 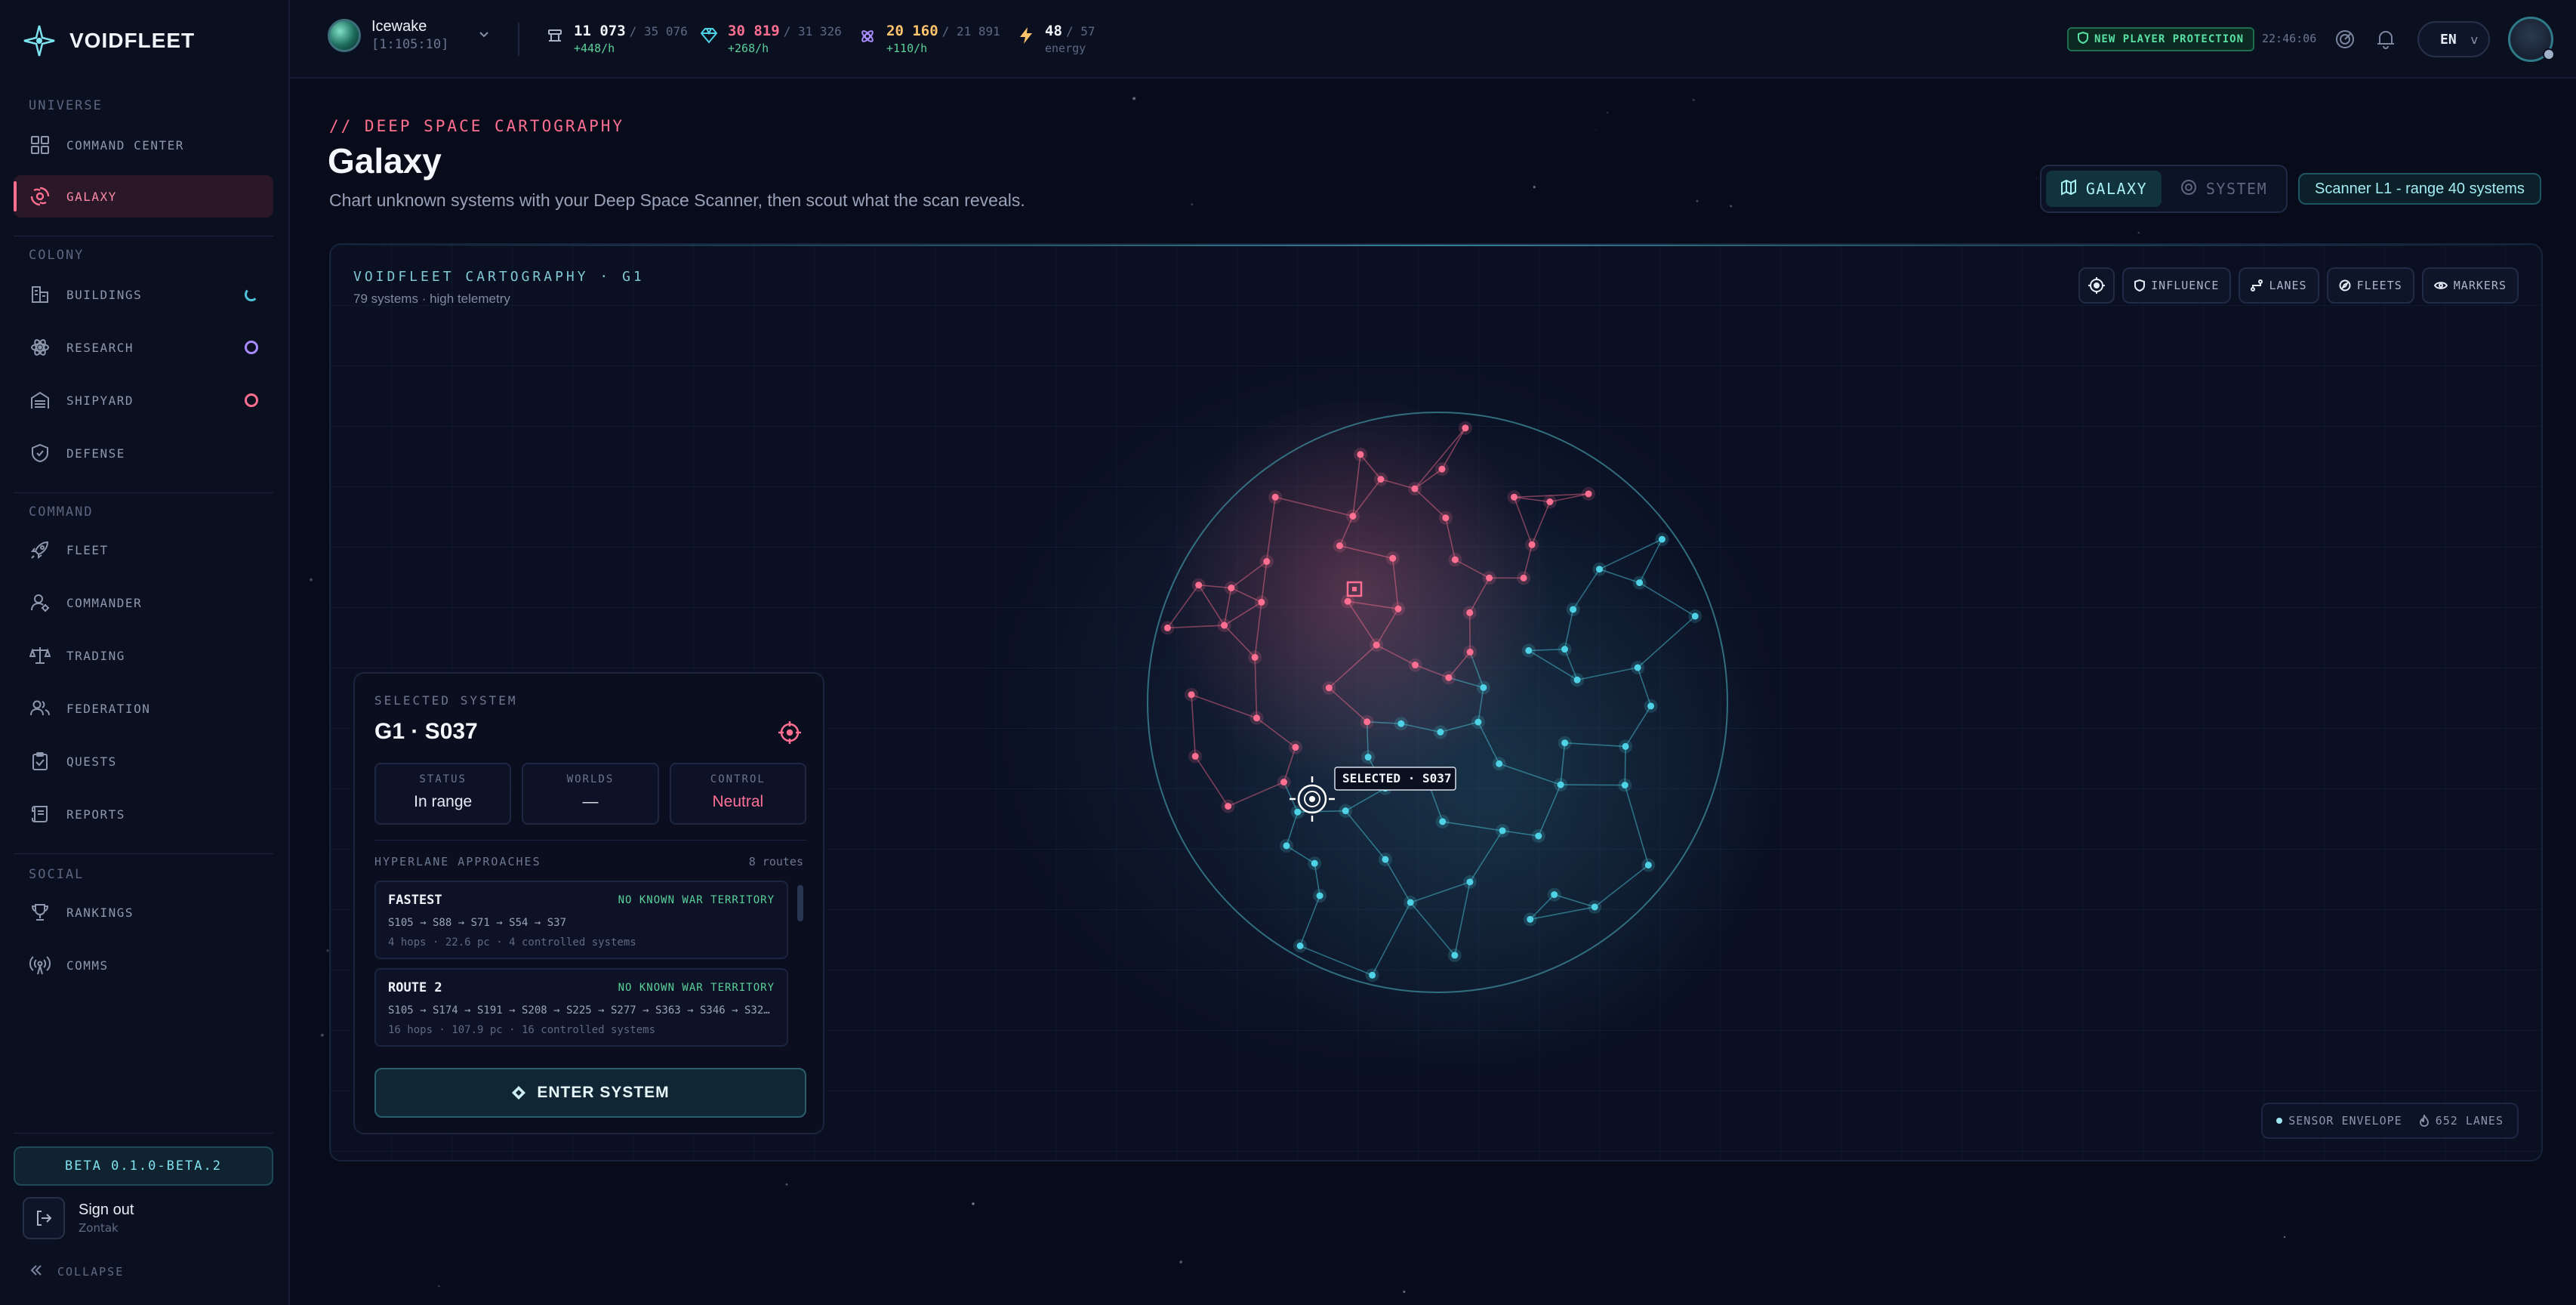 I want to click on legend-sensor-envelope: SENSOR ENVELOPE, so click(x=2339, y=1121).